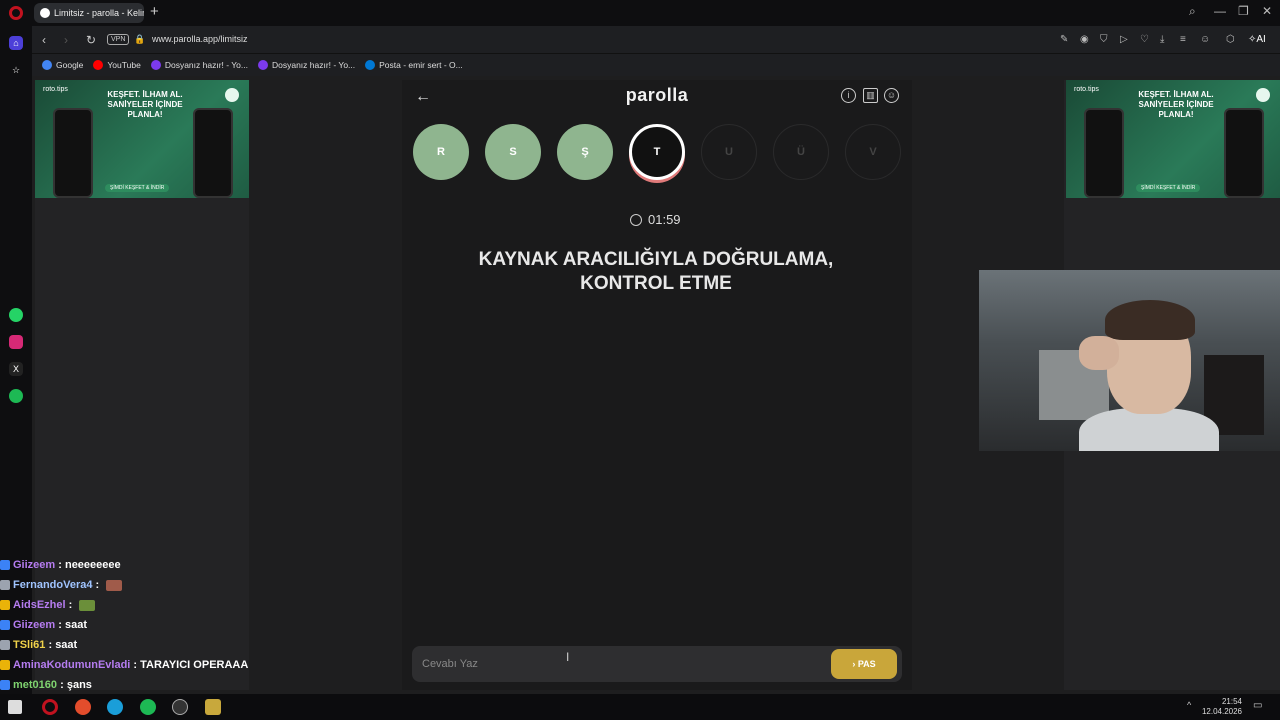 The image size is (1280, 720). I want to click on heart-icon: ♡, so click(1144, 39).